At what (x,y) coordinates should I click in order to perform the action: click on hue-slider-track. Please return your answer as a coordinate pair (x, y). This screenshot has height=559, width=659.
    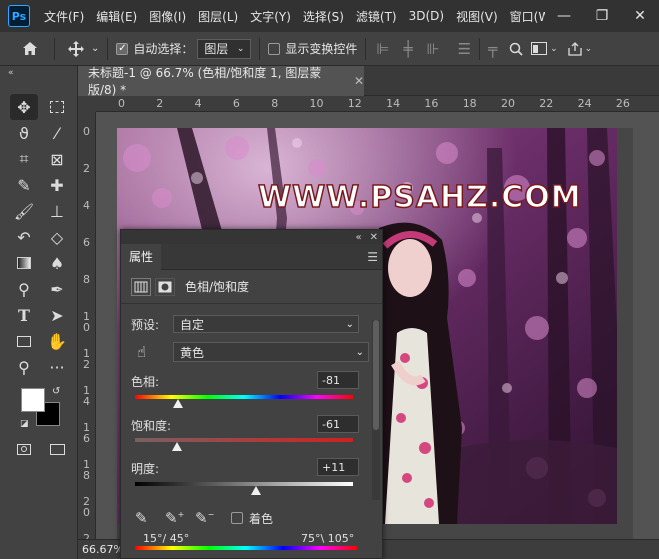
    Looking at the image, I should click on (244, 397).